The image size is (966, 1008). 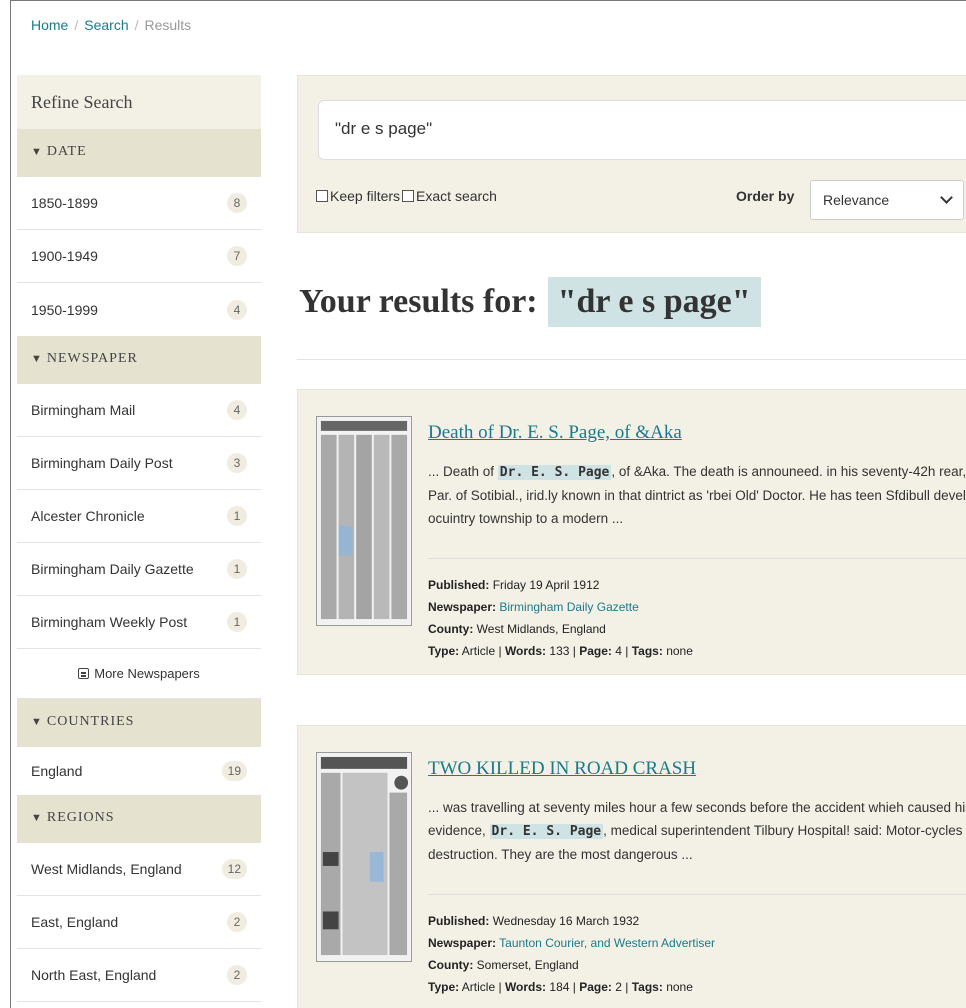 What do you see at coordinates (560, 629) in the screenshot?
I see `meta-county: County: West Midlands, England` at bounding box center [560, 629].